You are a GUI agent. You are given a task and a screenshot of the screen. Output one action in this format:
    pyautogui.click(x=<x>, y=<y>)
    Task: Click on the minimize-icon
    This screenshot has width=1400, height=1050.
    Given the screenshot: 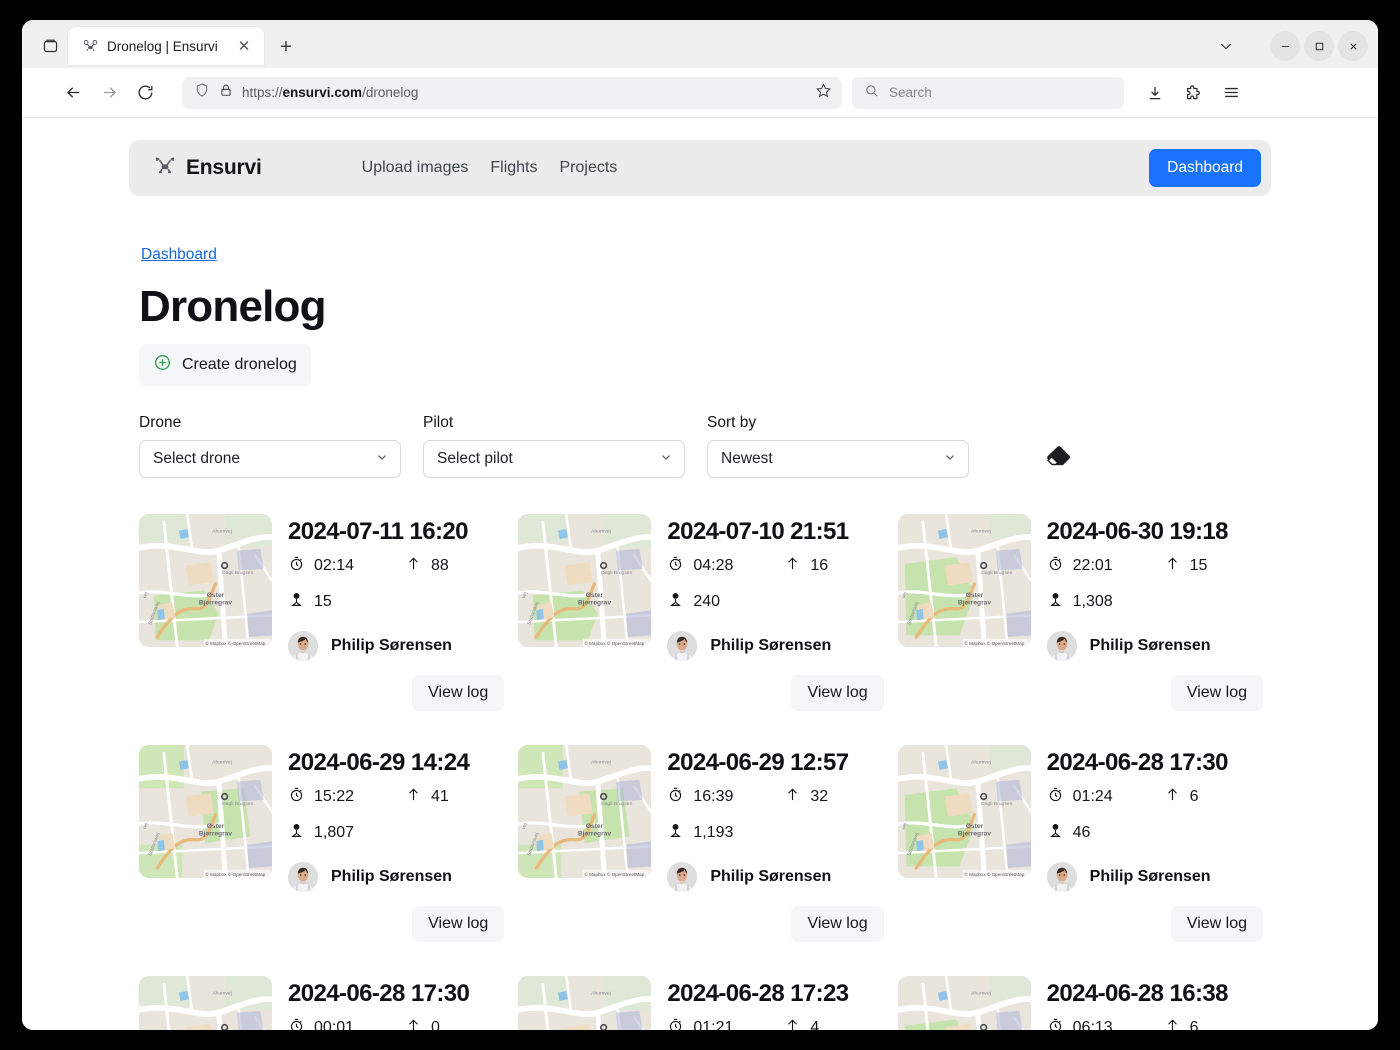 What is the action you would take?
    pyautogui.click(x=1285, y=46)
    